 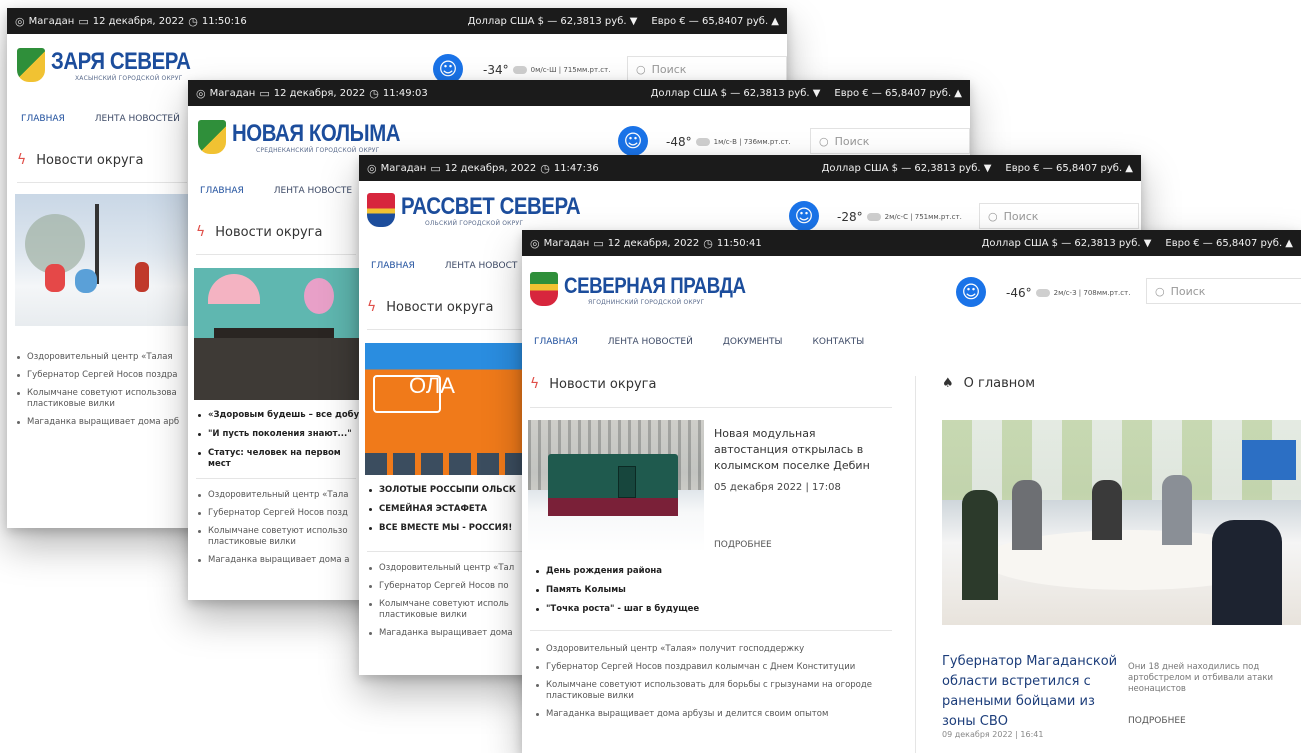 What do you see at coordinates (753, 342) in the screenshot?
I see `nav-documents: ДОКУМЕНТЫ` at bounding box center [753, 342].